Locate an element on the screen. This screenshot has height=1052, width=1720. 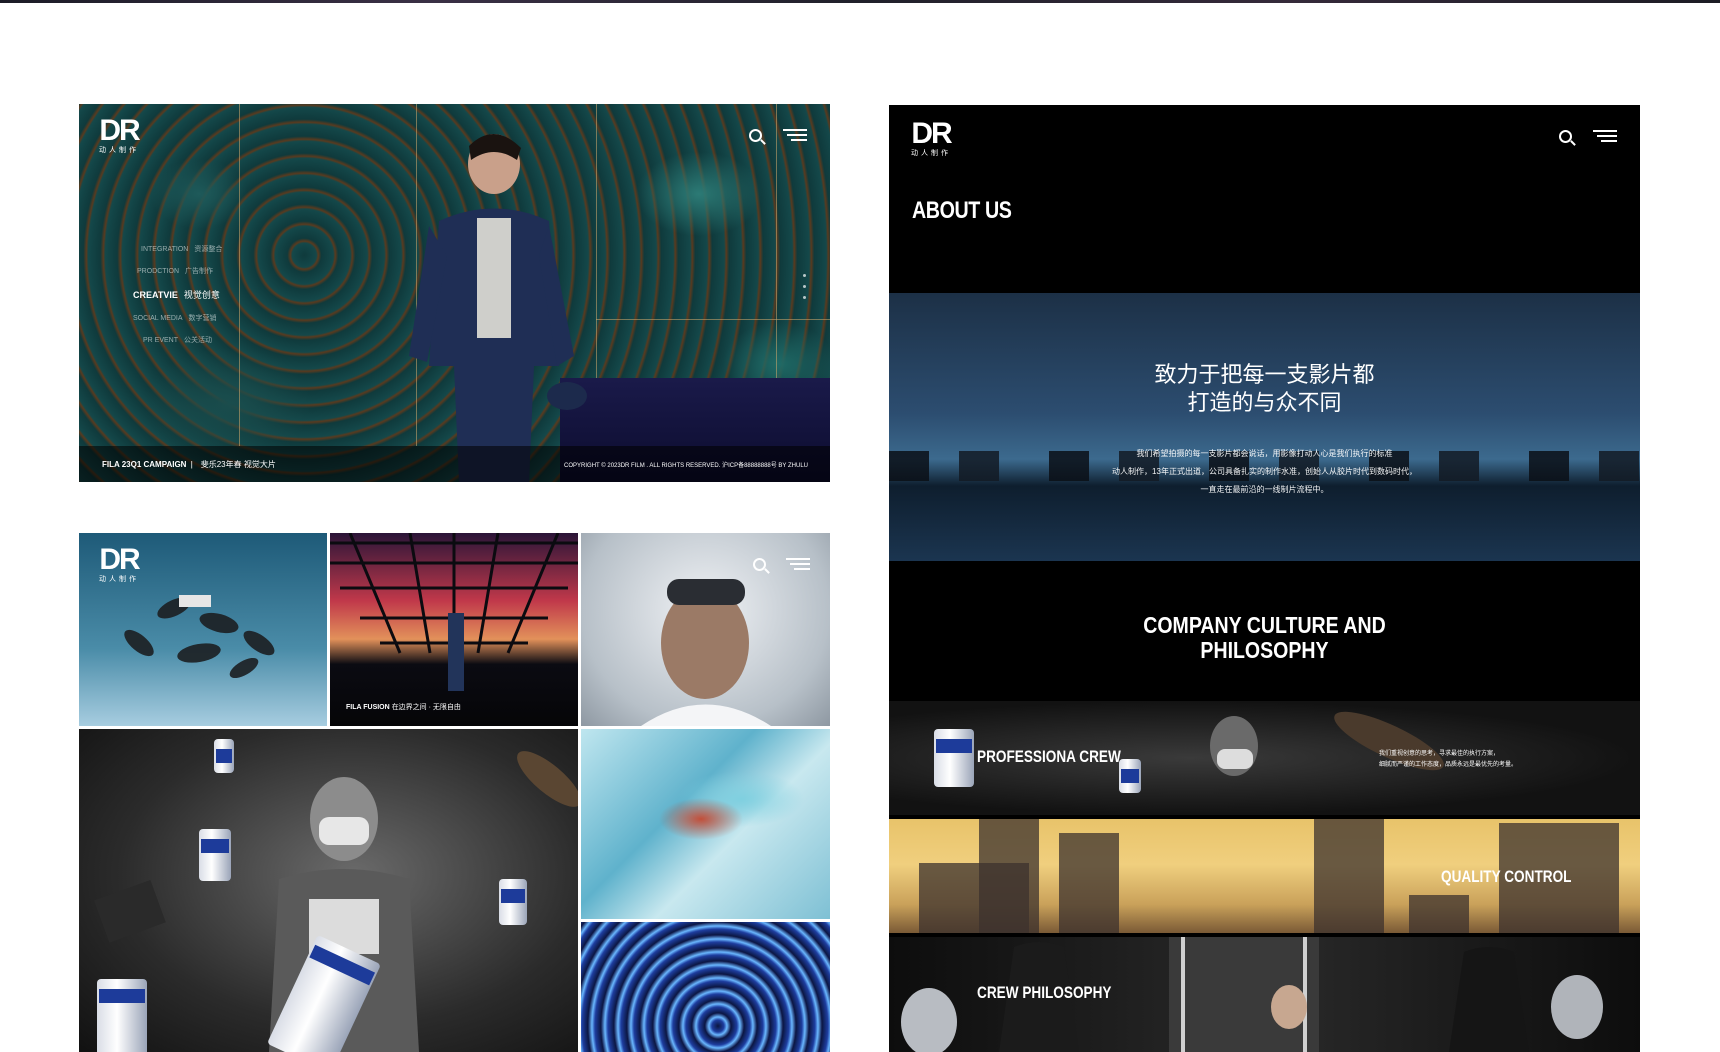
tile-harbin-beer is located at coordinates (328, 890).